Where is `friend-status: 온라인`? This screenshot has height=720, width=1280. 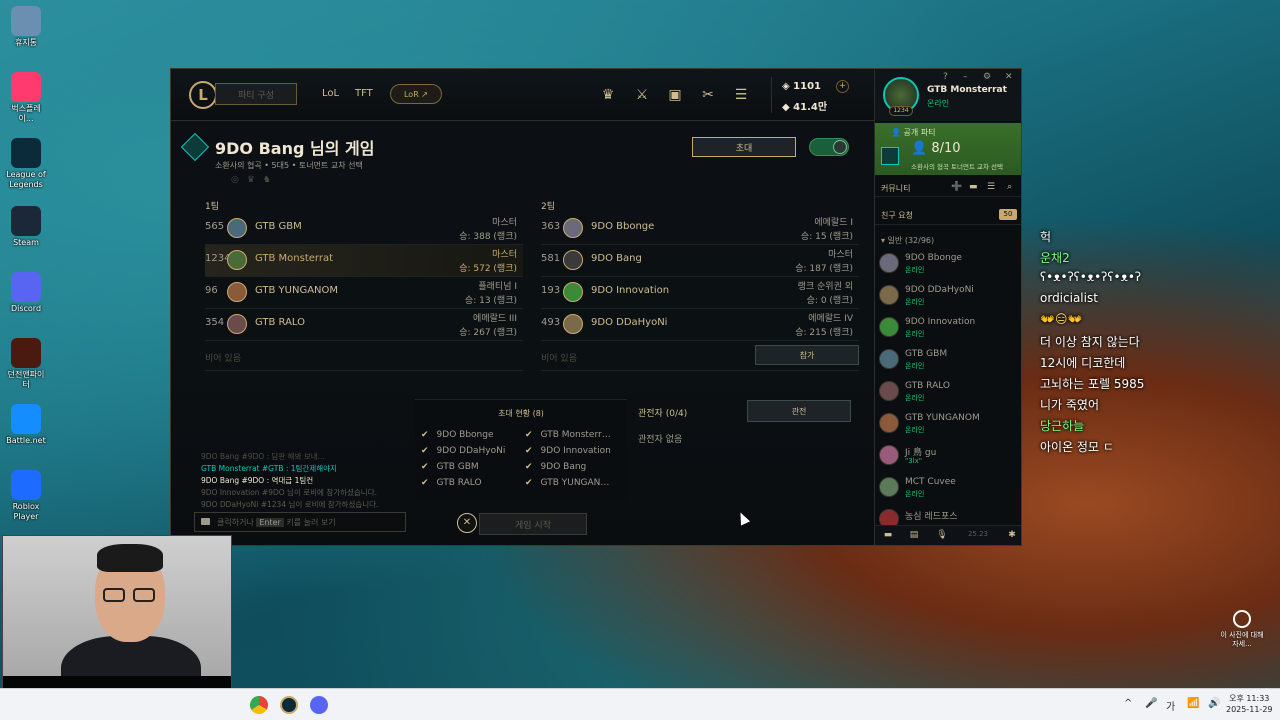
friend-status: 온라인 is located at coordinates (915, 430).